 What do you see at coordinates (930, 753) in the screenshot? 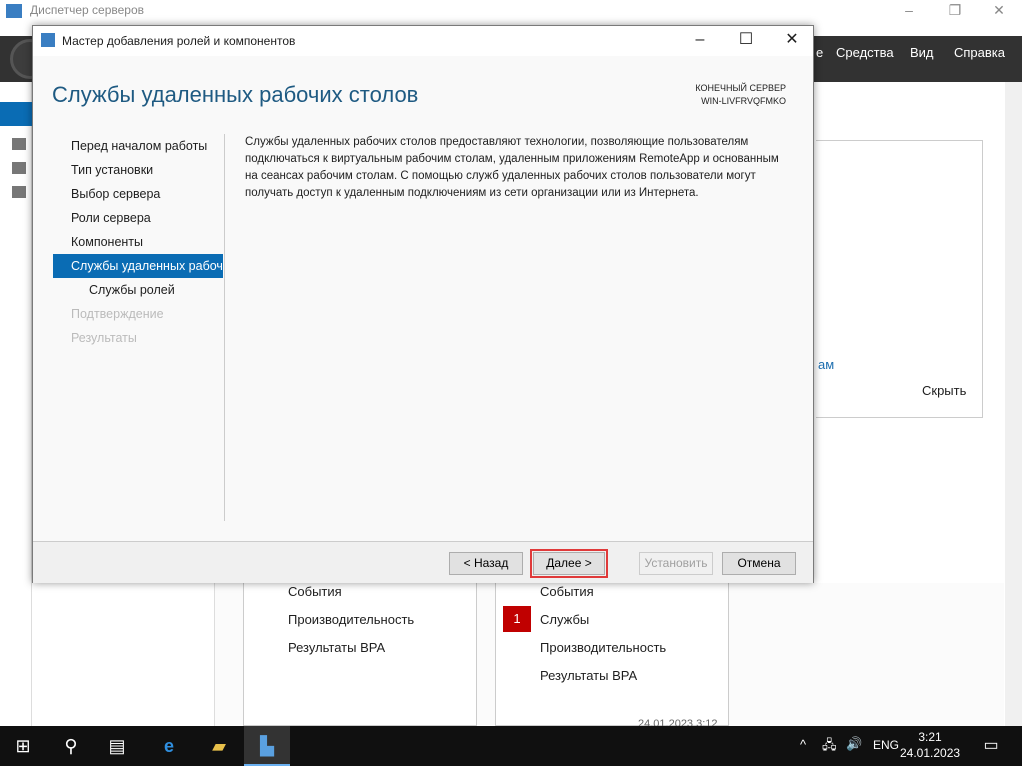
I see `clock-date: 24.01.2023` at bounding box center [930, 753].